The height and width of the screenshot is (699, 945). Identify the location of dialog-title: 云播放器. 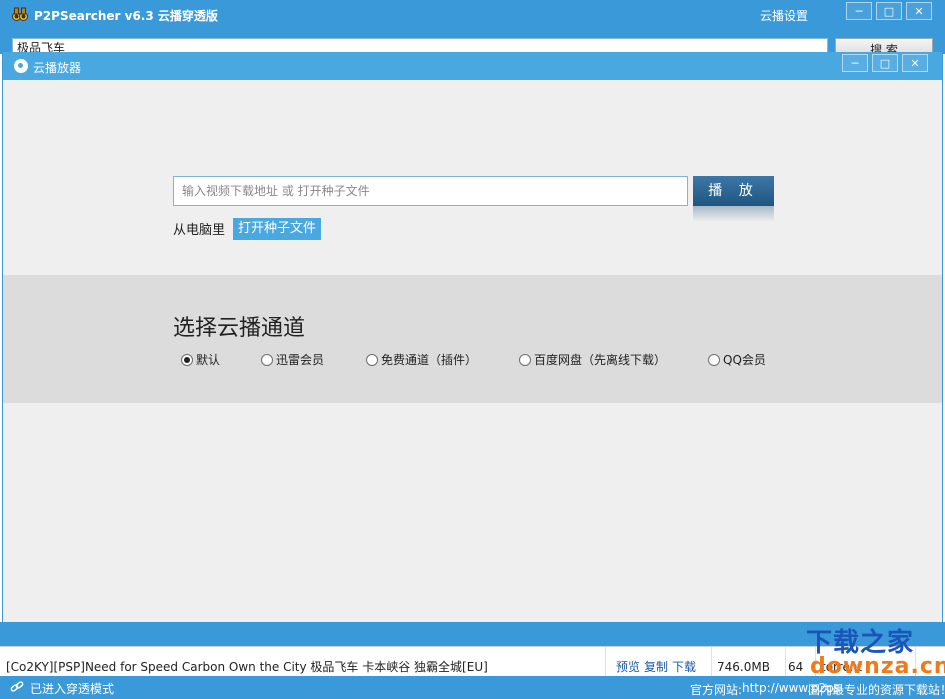
(57, 68).